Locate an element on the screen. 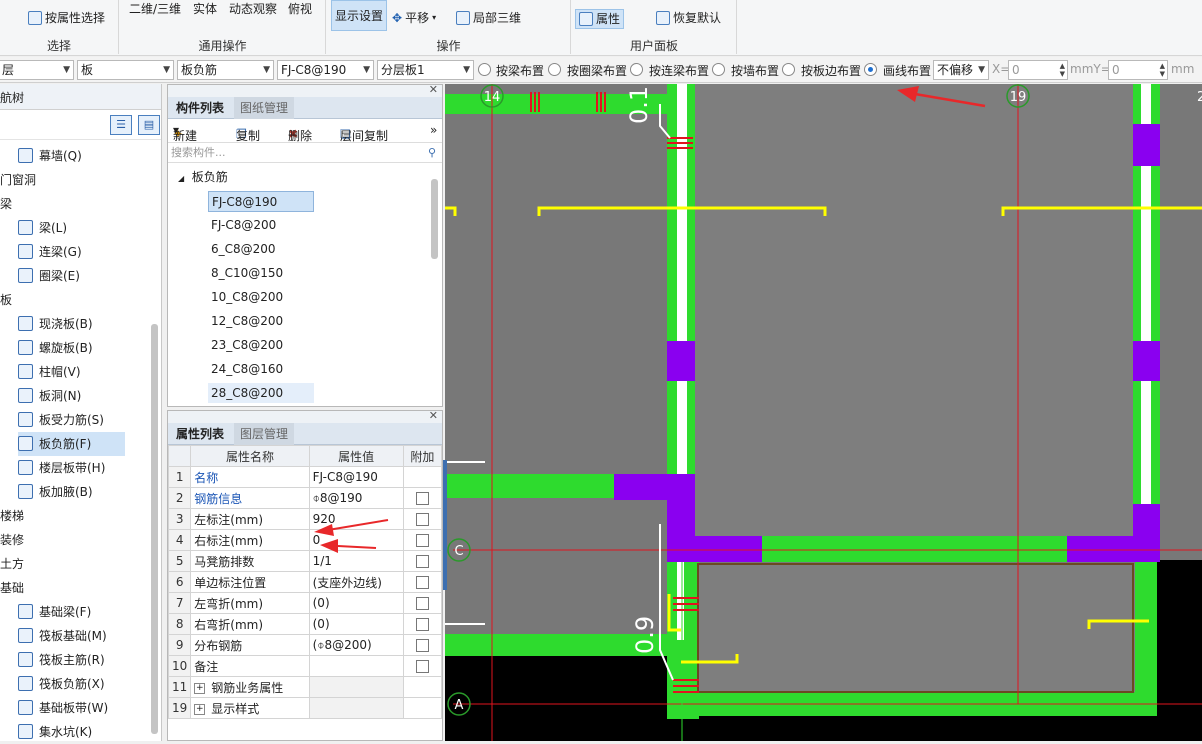 The image size is (1202, 744). grid-view-icon: ▤ is located at coordinates (149, 125).